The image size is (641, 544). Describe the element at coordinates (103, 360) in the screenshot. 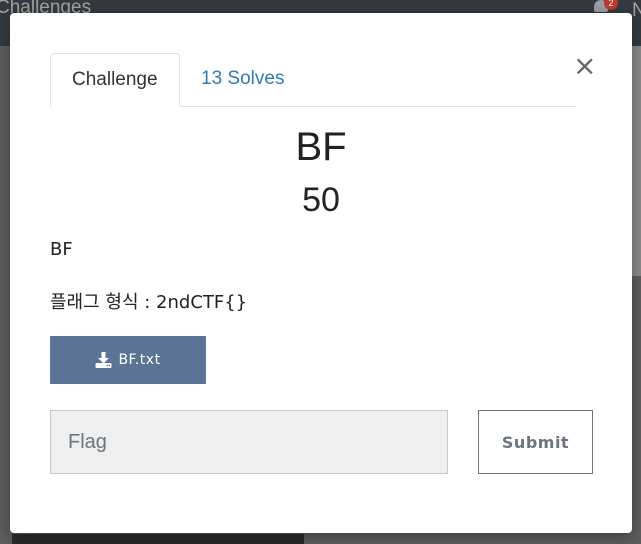

I see `download-icon` at that location.